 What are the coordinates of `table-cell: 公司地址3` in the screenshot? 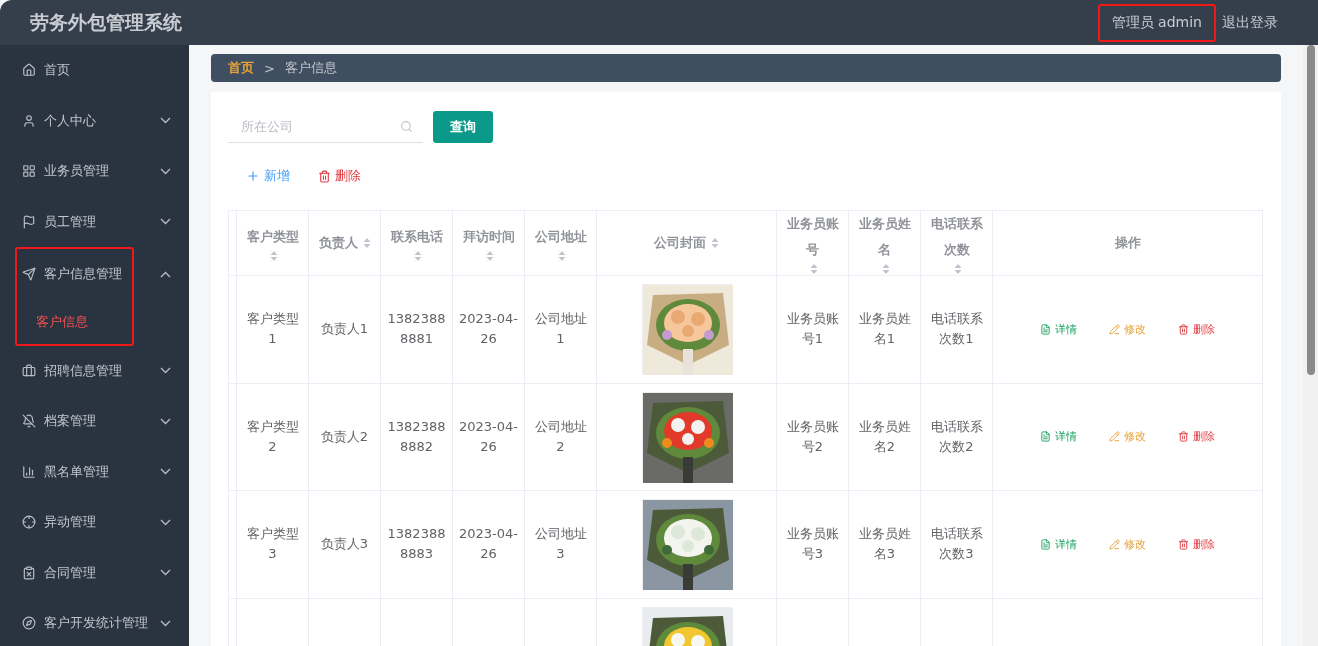 It's located at (560, 544).